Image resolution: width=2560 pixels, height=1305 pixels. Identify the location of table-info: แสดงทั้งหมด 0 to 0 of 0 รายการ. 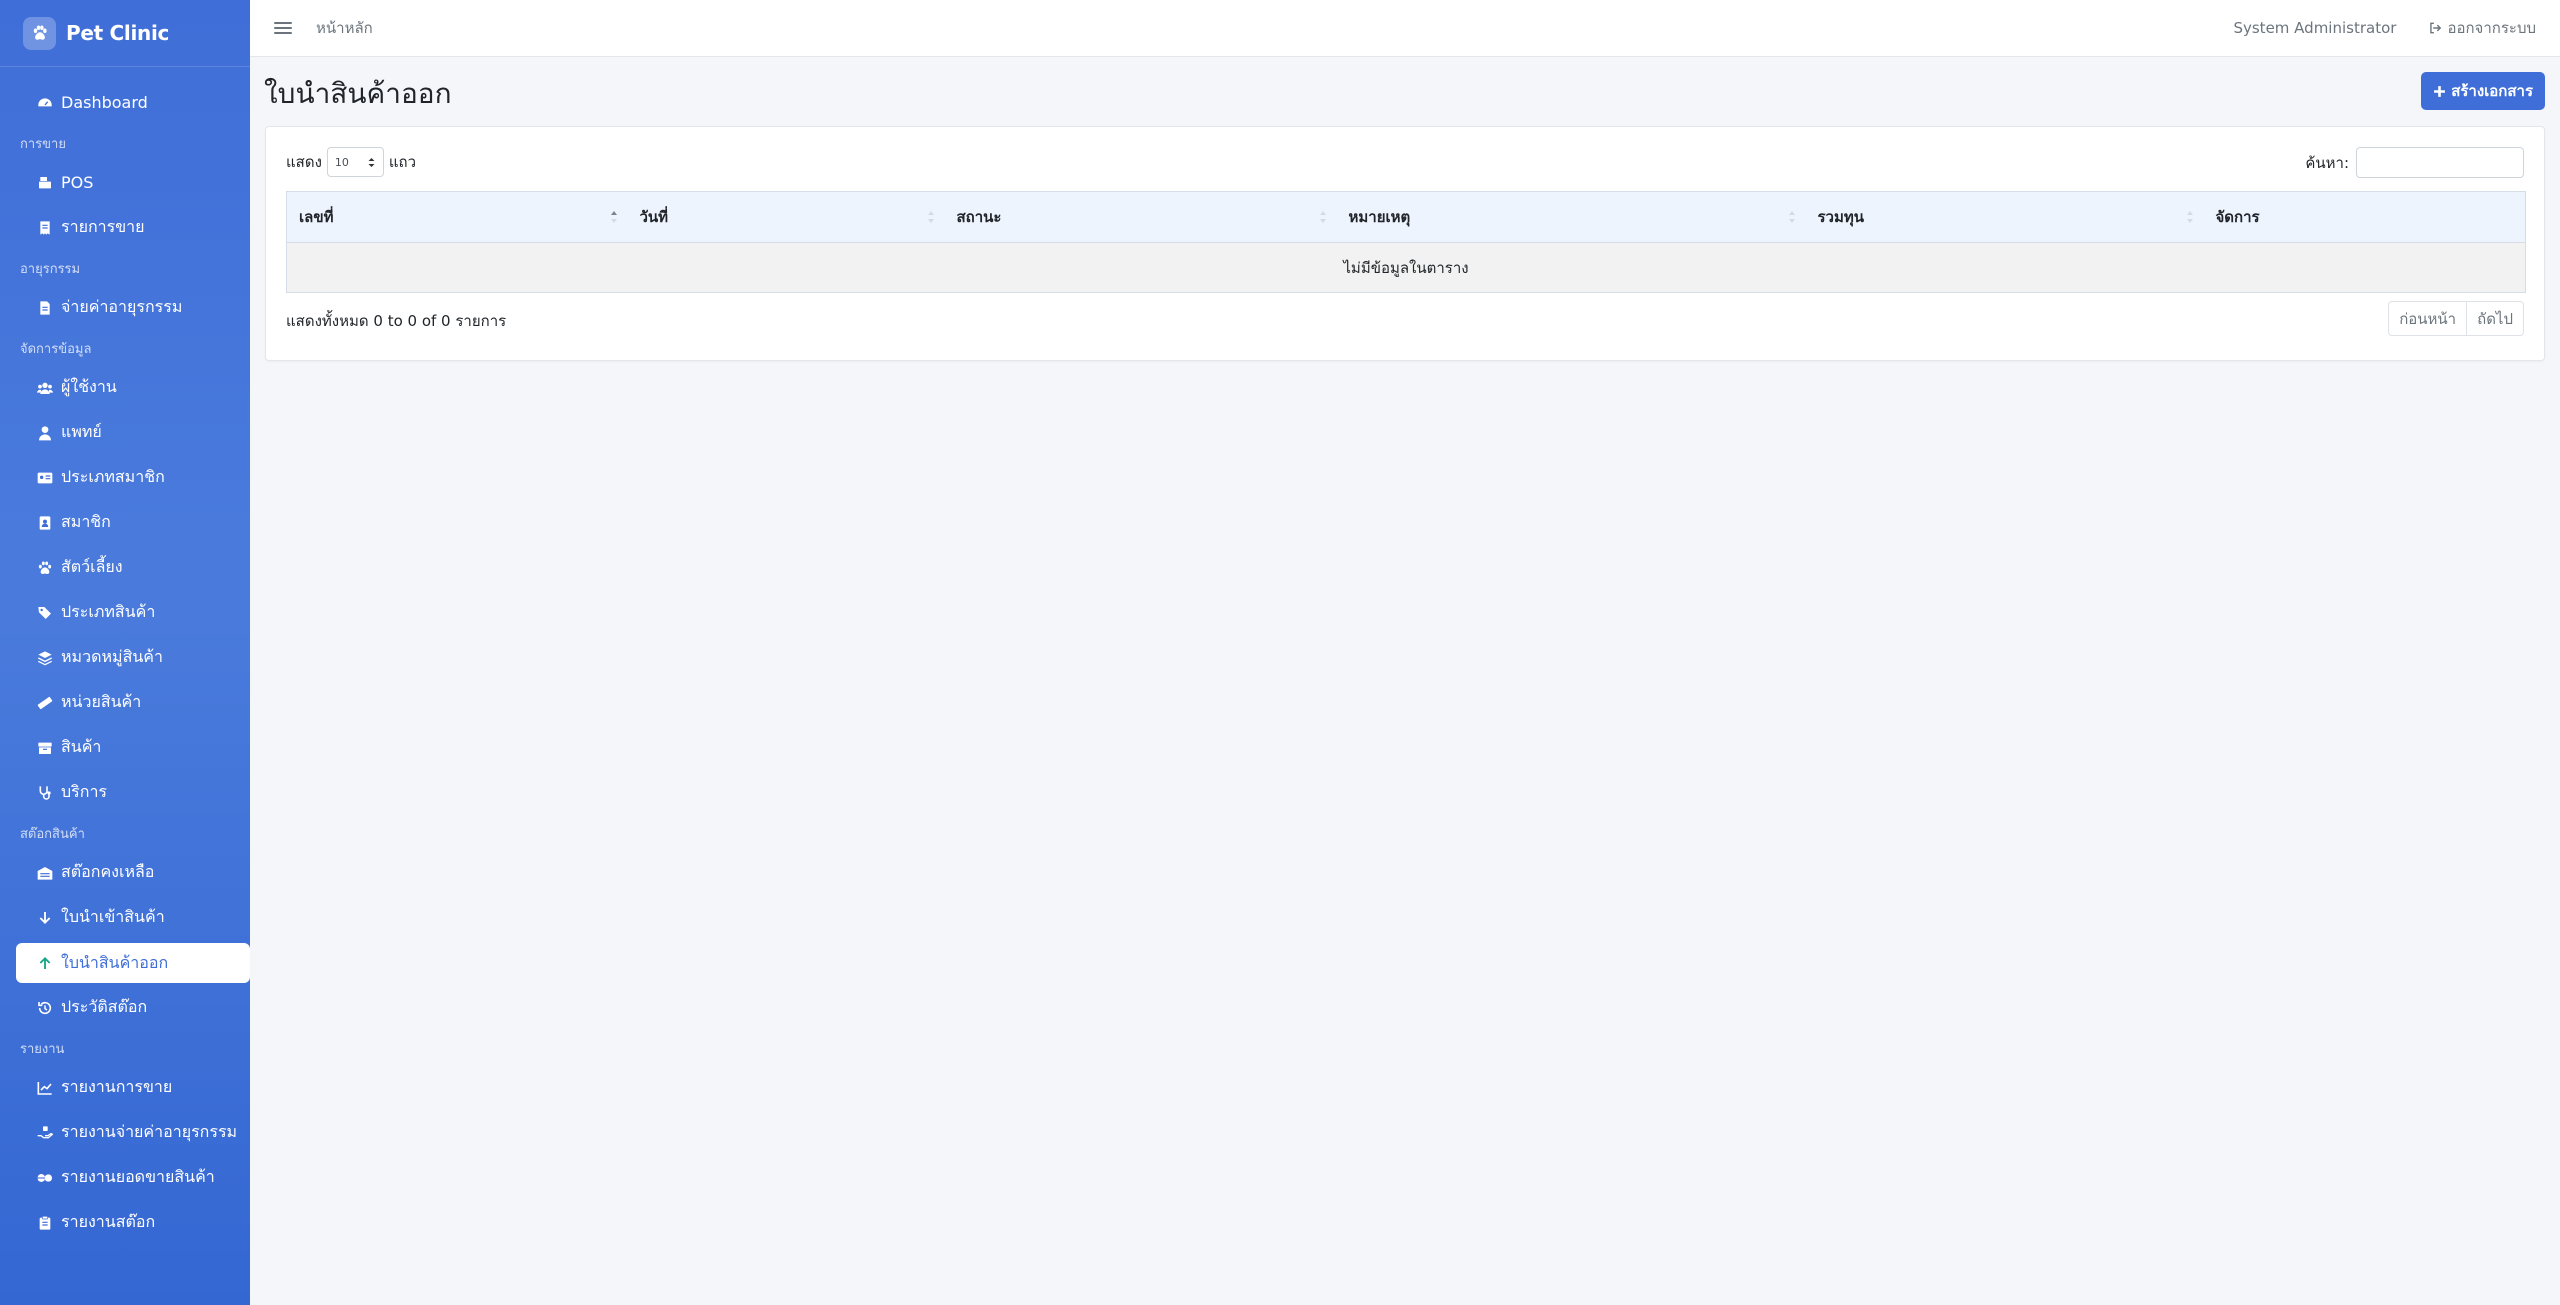
(396, 321).